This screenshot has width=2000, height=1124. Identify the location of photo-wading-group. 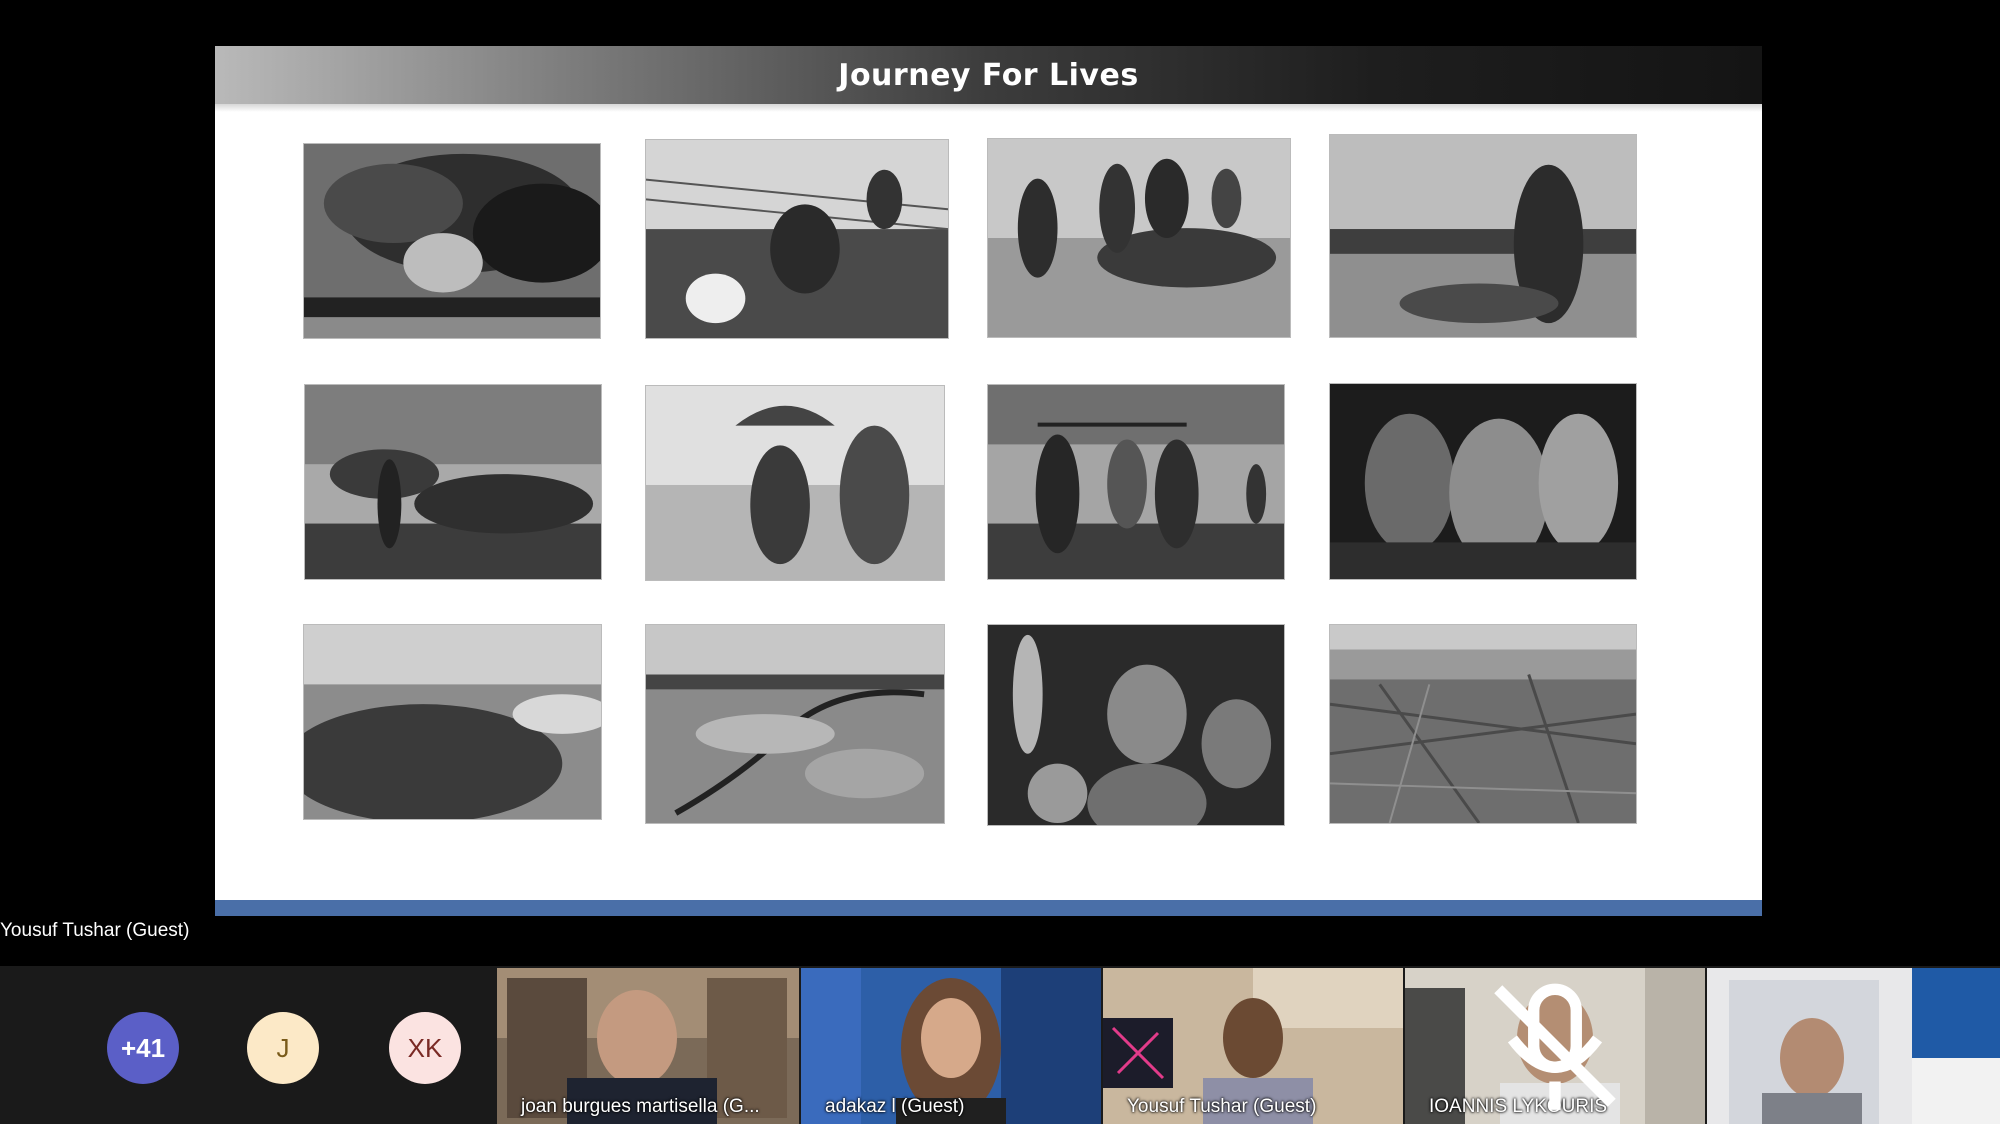
(1139, 238).